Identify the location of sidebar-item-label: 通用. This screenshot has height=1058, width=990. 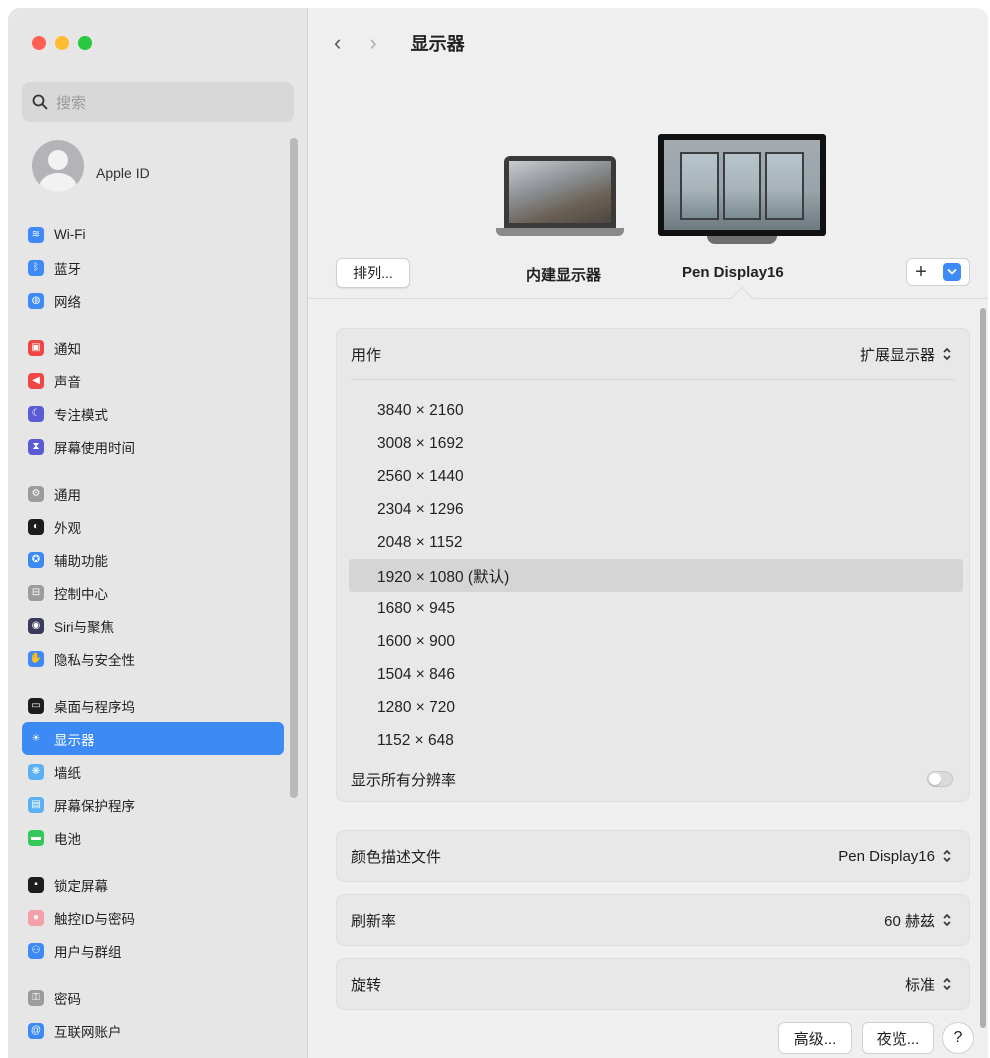
(67, 495).